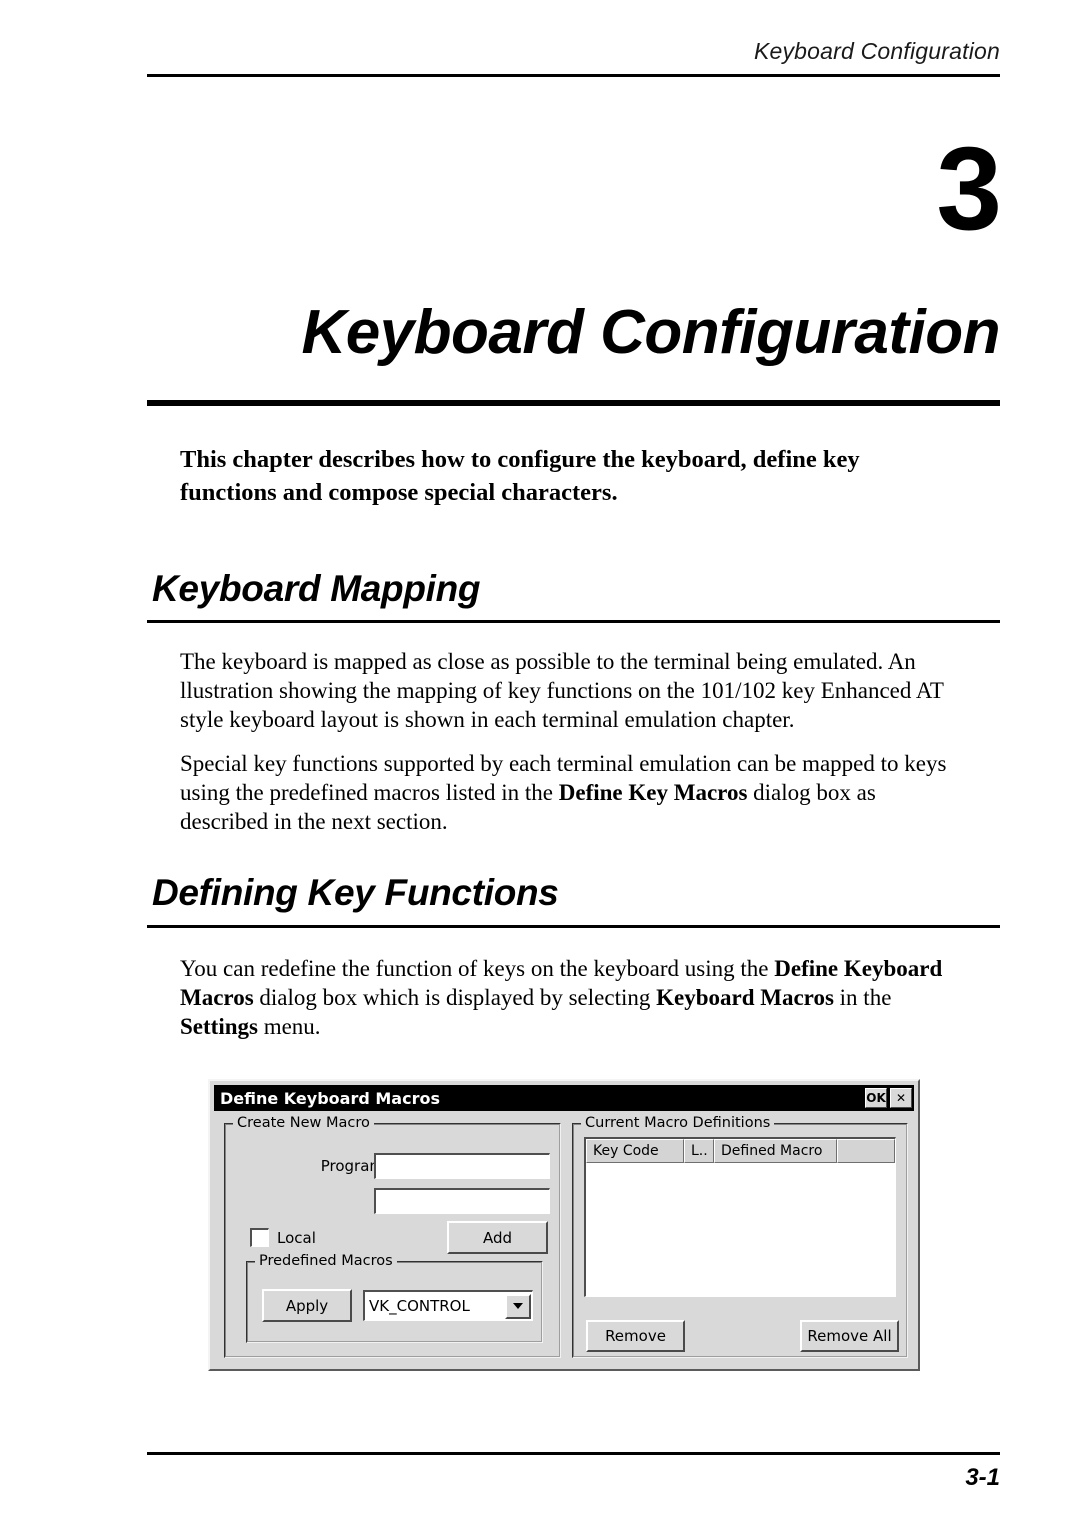 The image size is (1080, 1529). I want to click on local-checkbox-row: Local, so click(283, 1237).